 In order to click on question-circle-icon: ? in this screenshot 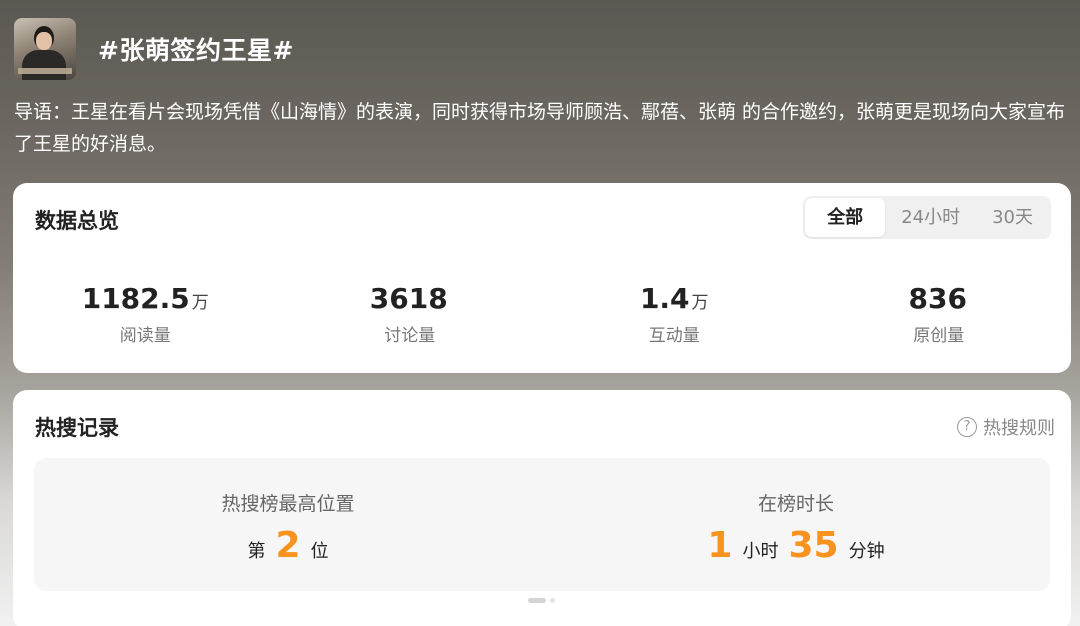, I will do `click(967, 427)`.